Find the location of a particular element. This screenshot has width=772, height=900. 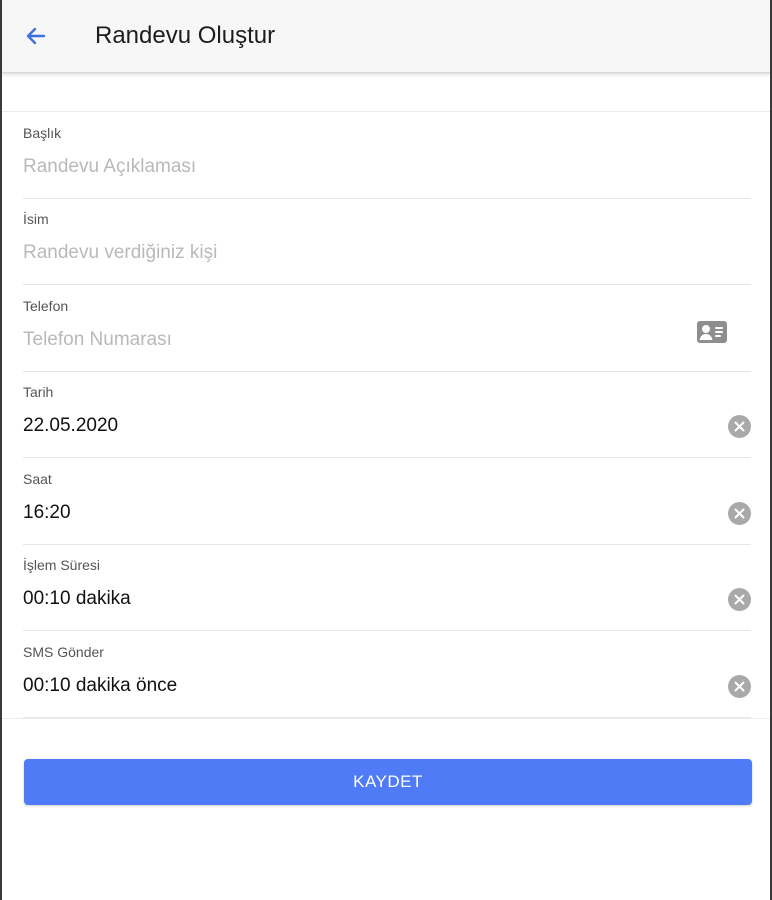

form-bottom-divider is located at coordinates (386, 718).